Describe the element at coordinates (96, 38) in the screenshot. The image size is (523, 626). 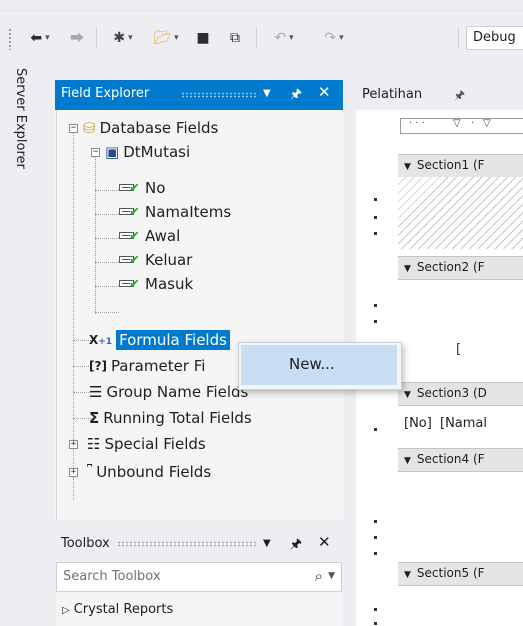
I see `toolbar-separator` at that location.